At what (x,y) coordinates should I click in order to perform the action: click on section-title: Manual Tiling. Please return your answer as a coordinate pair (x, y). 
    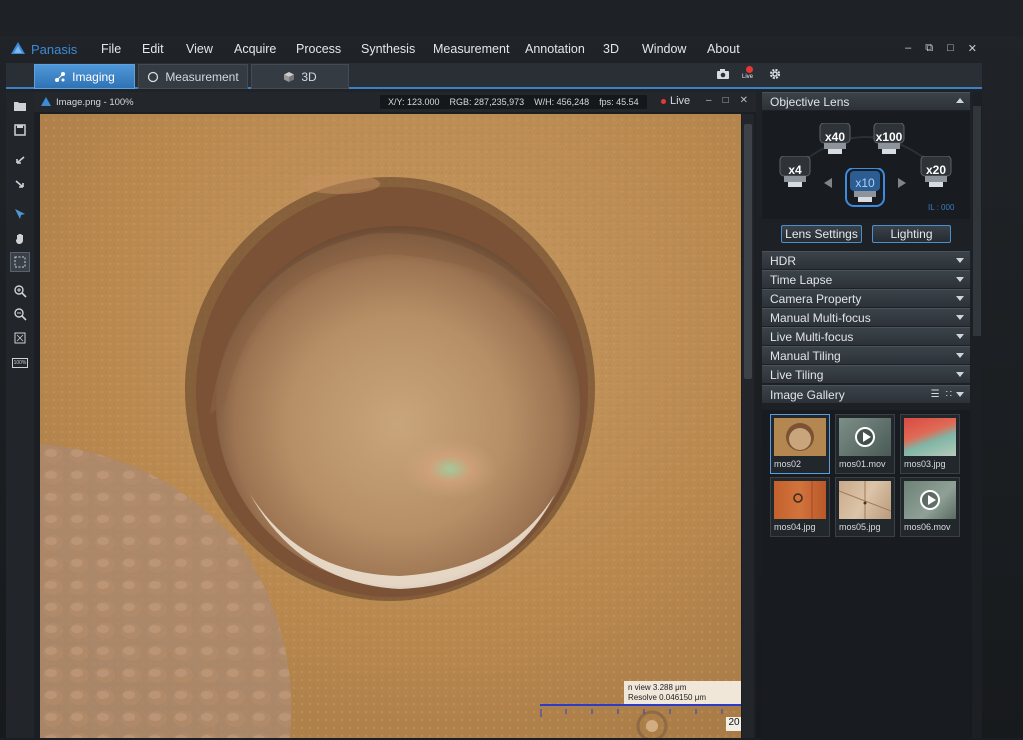
    Looking at the image, I should click on (805, 355).